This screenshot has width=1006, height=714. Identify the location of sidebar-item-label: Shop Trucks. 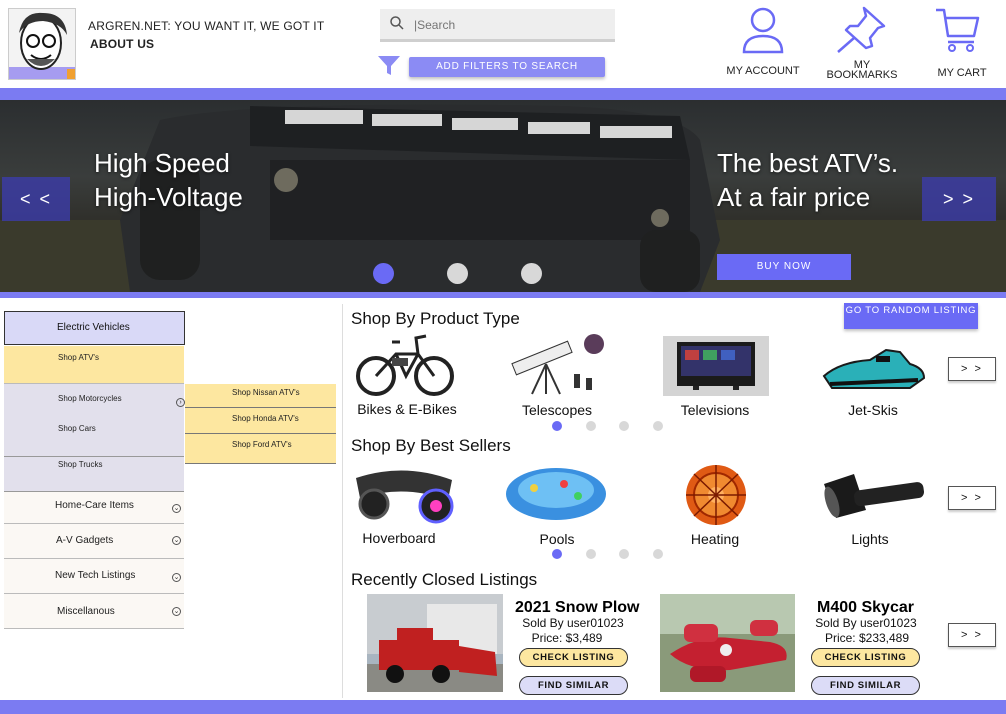
(80, 464).